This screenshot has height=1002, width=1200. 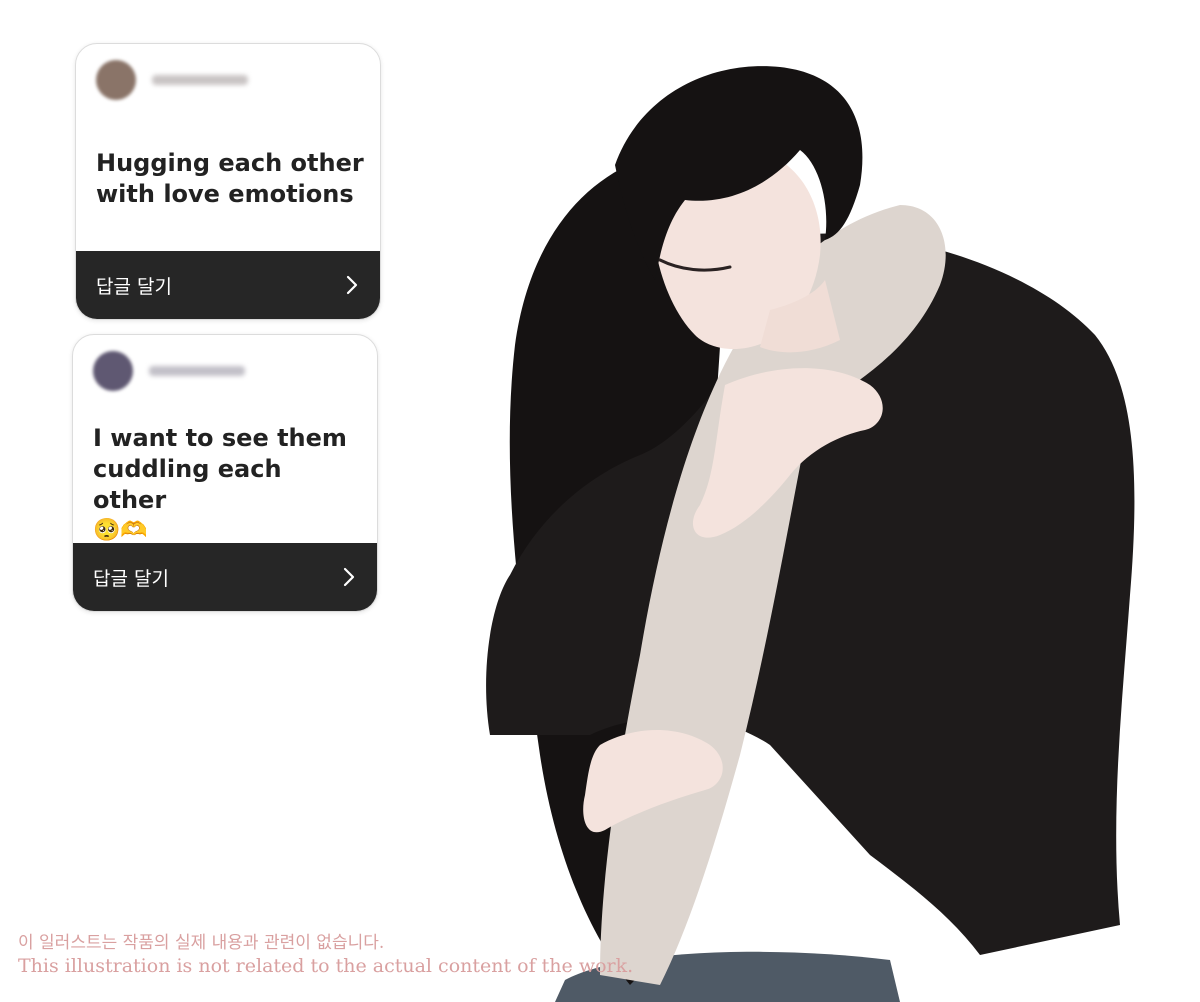 I want to click on comment-text: Hugging each other with love emotions, so click(x=230, y=178).